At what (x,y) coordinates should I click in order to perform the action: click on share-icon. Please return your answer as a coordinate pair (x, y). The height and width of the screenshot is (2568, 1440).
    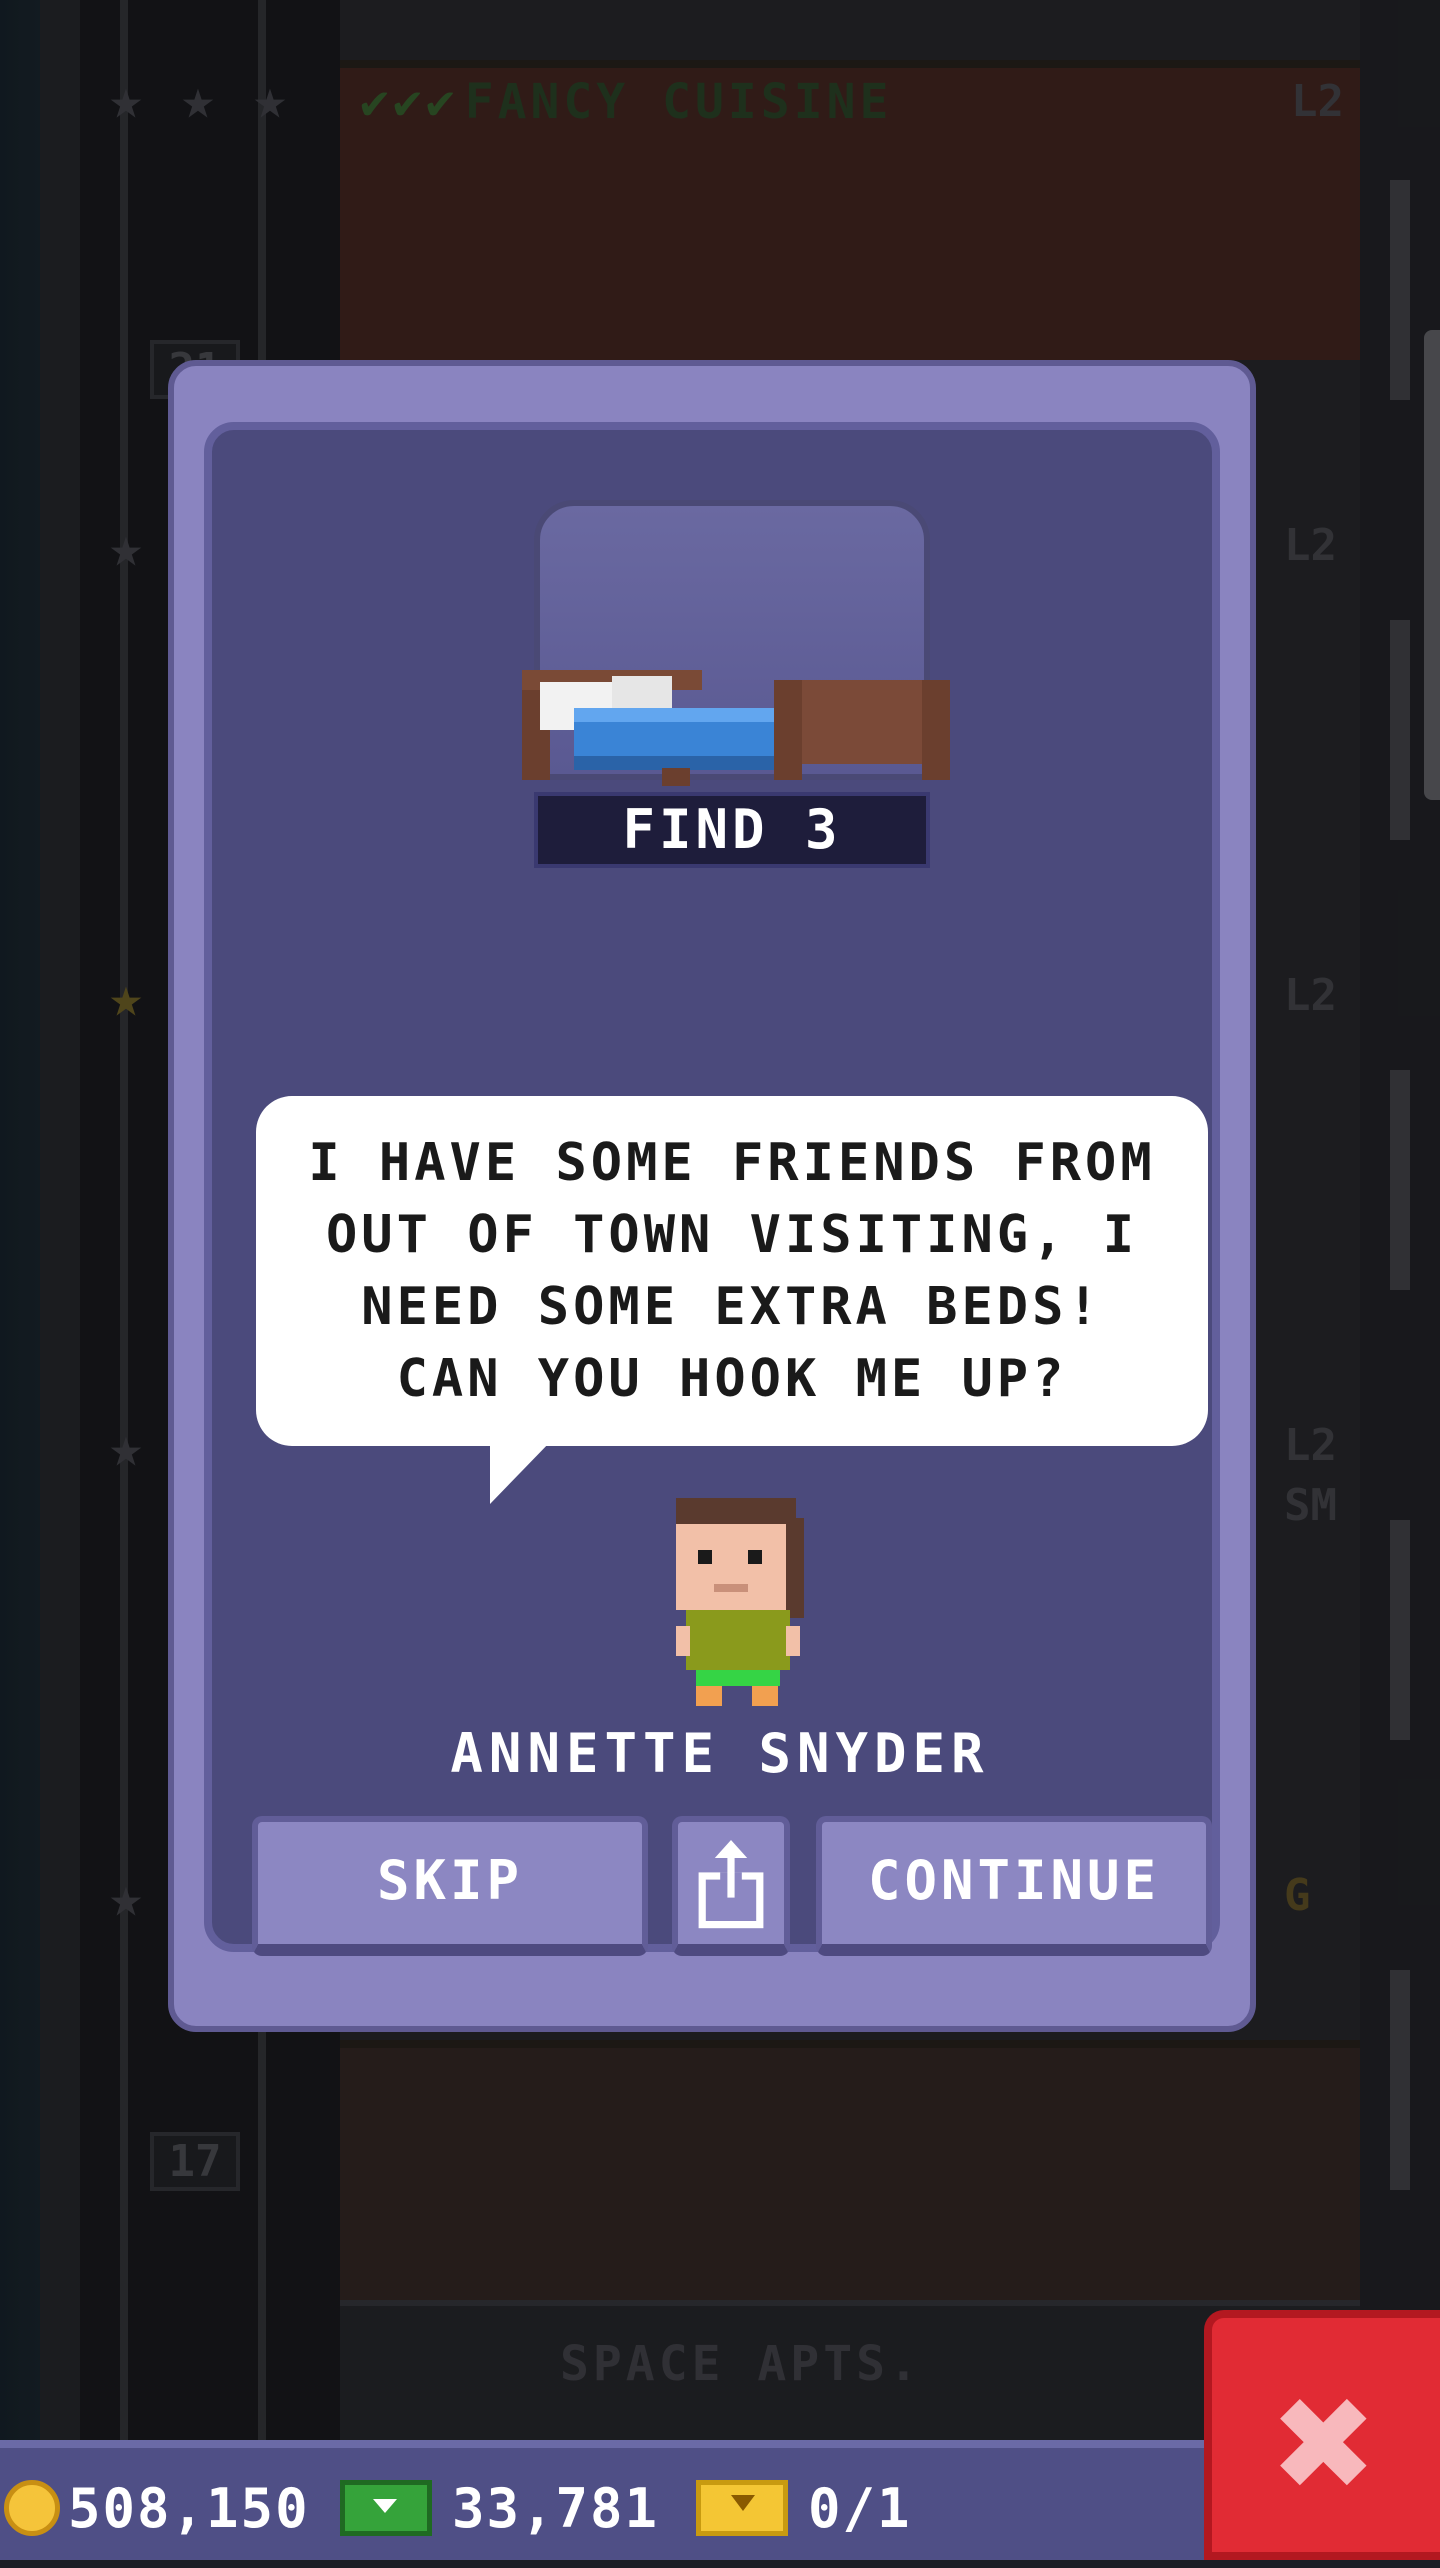
    Looking at the image, I should click on (731, 1884).